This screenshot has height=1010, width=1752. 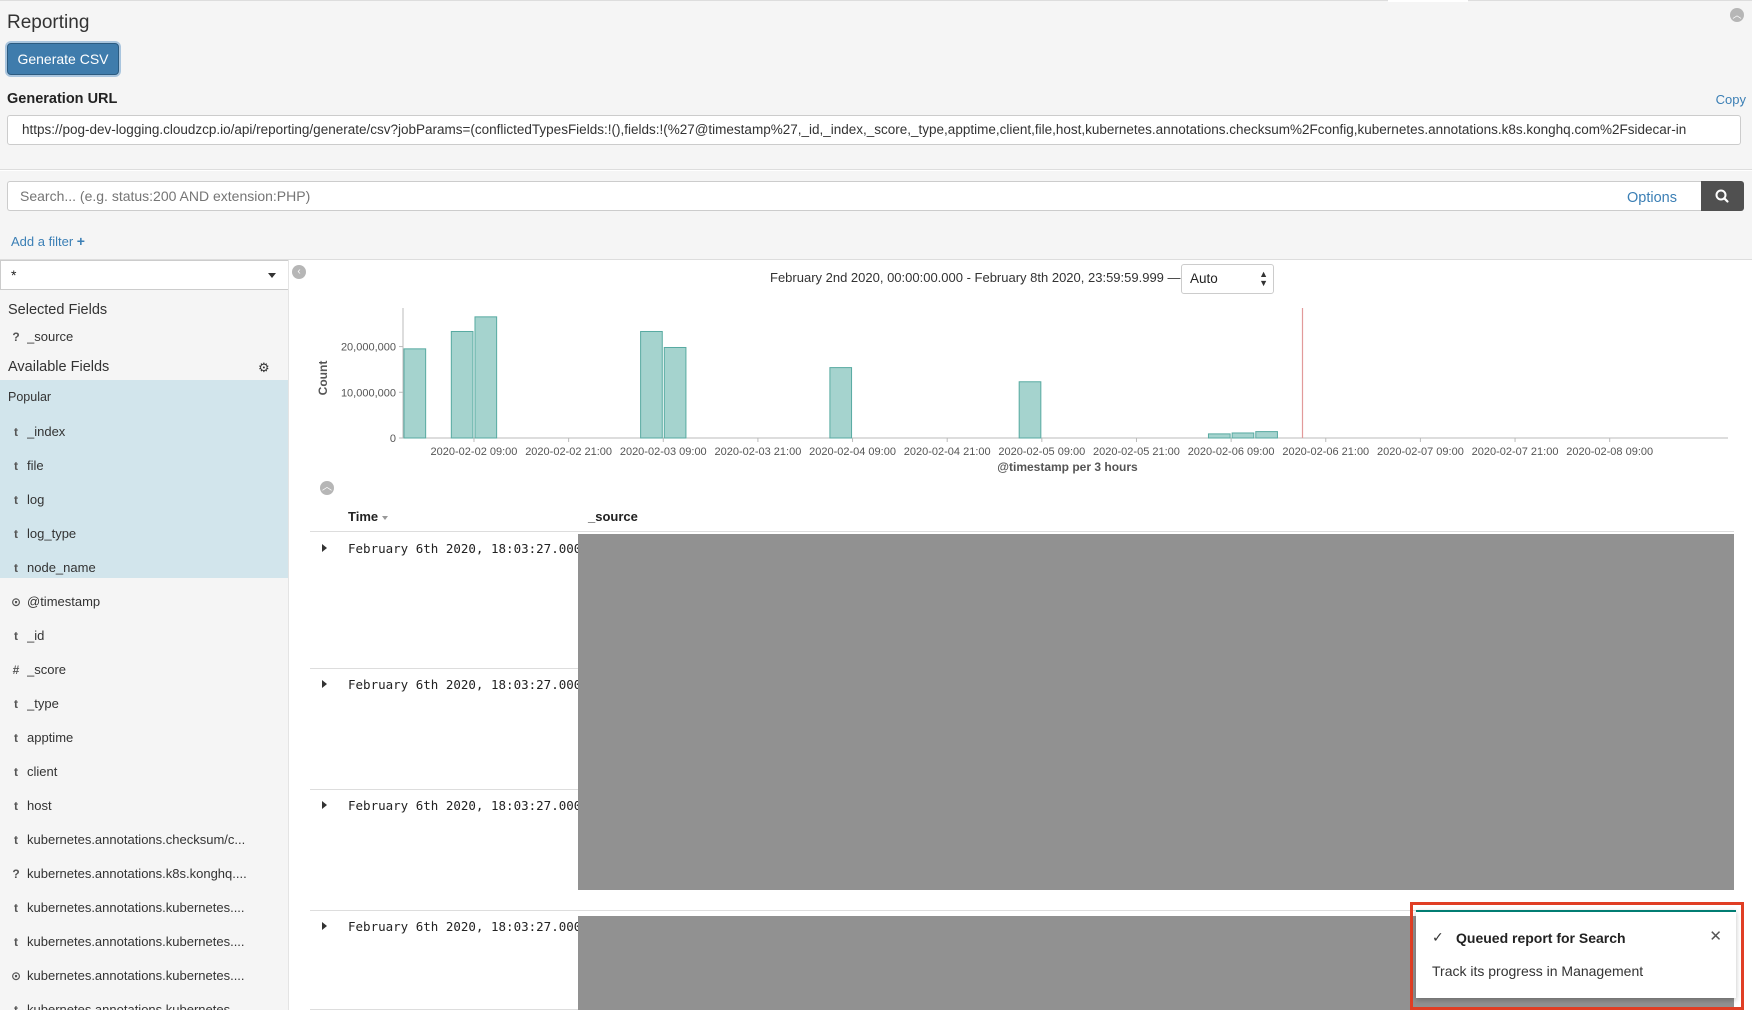 I want to click on field-name: log, so click(x=36, y=499).